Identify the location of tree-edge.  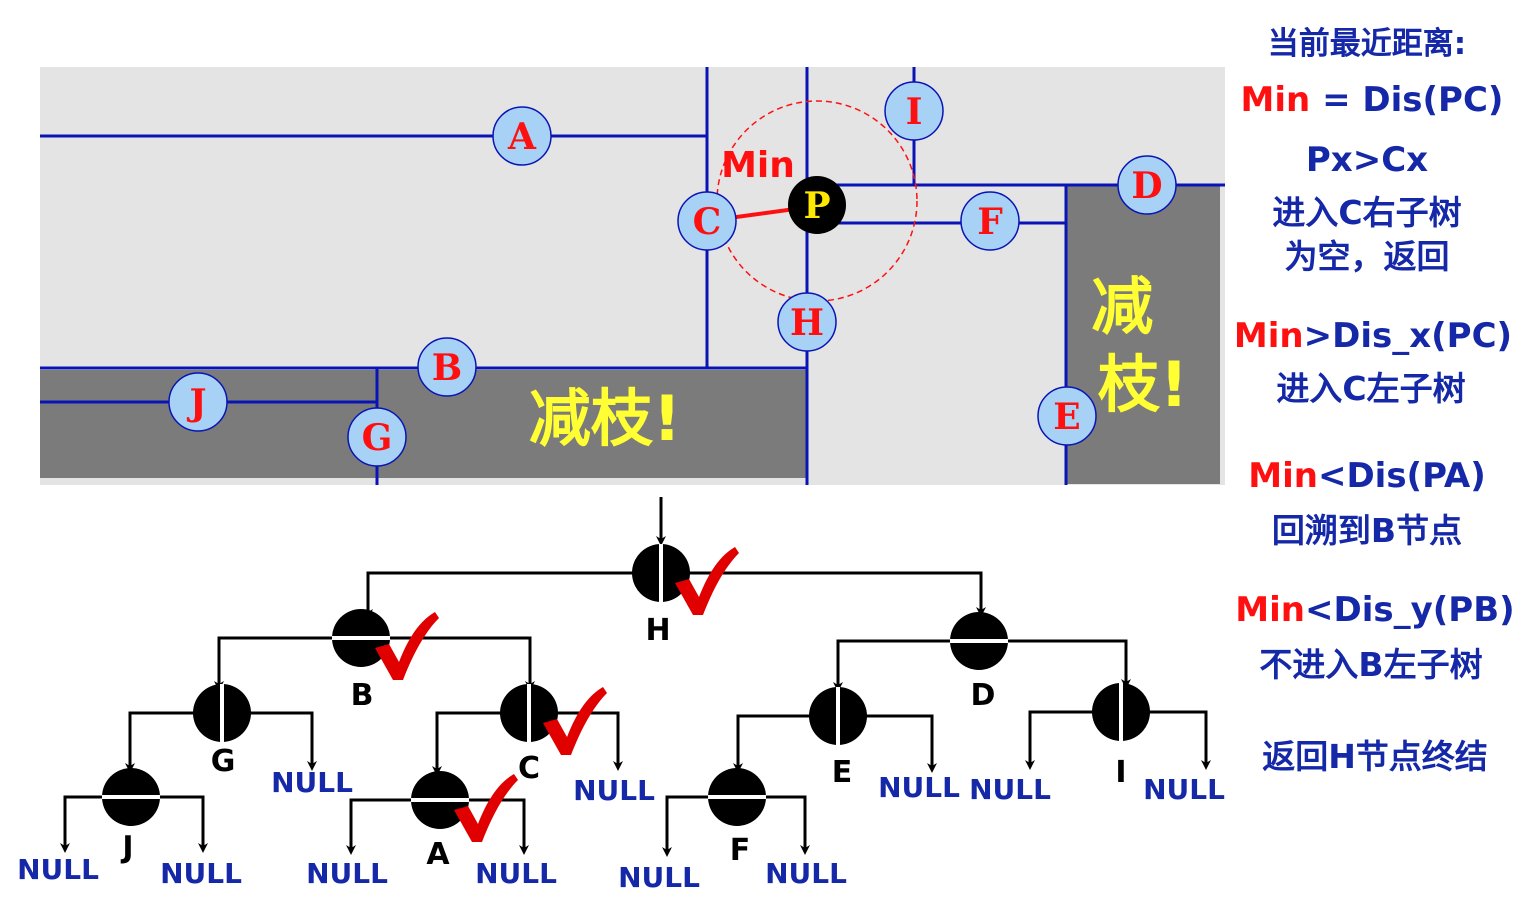
(512, 595).